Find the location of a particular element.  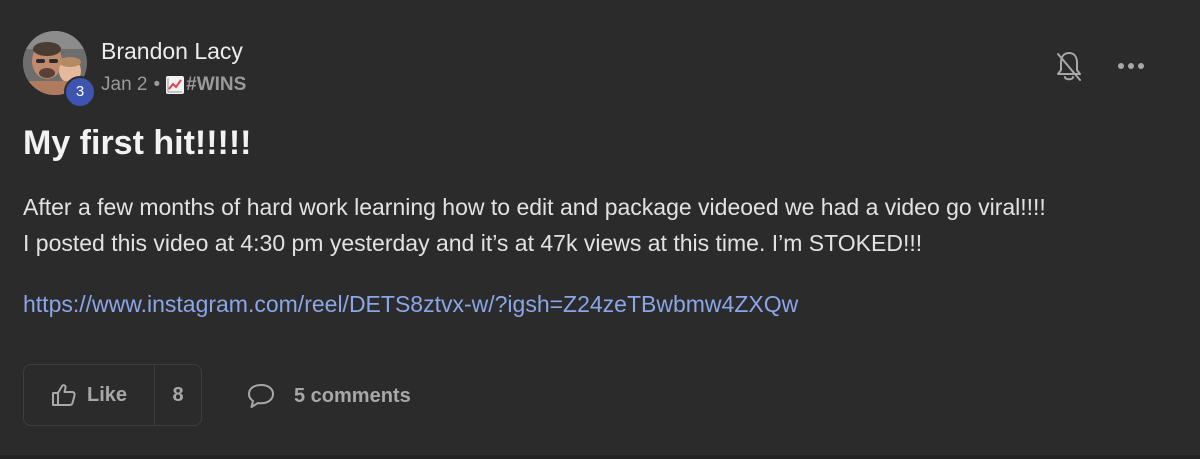

level-badge: 3 is located at coordinates (80, 92).